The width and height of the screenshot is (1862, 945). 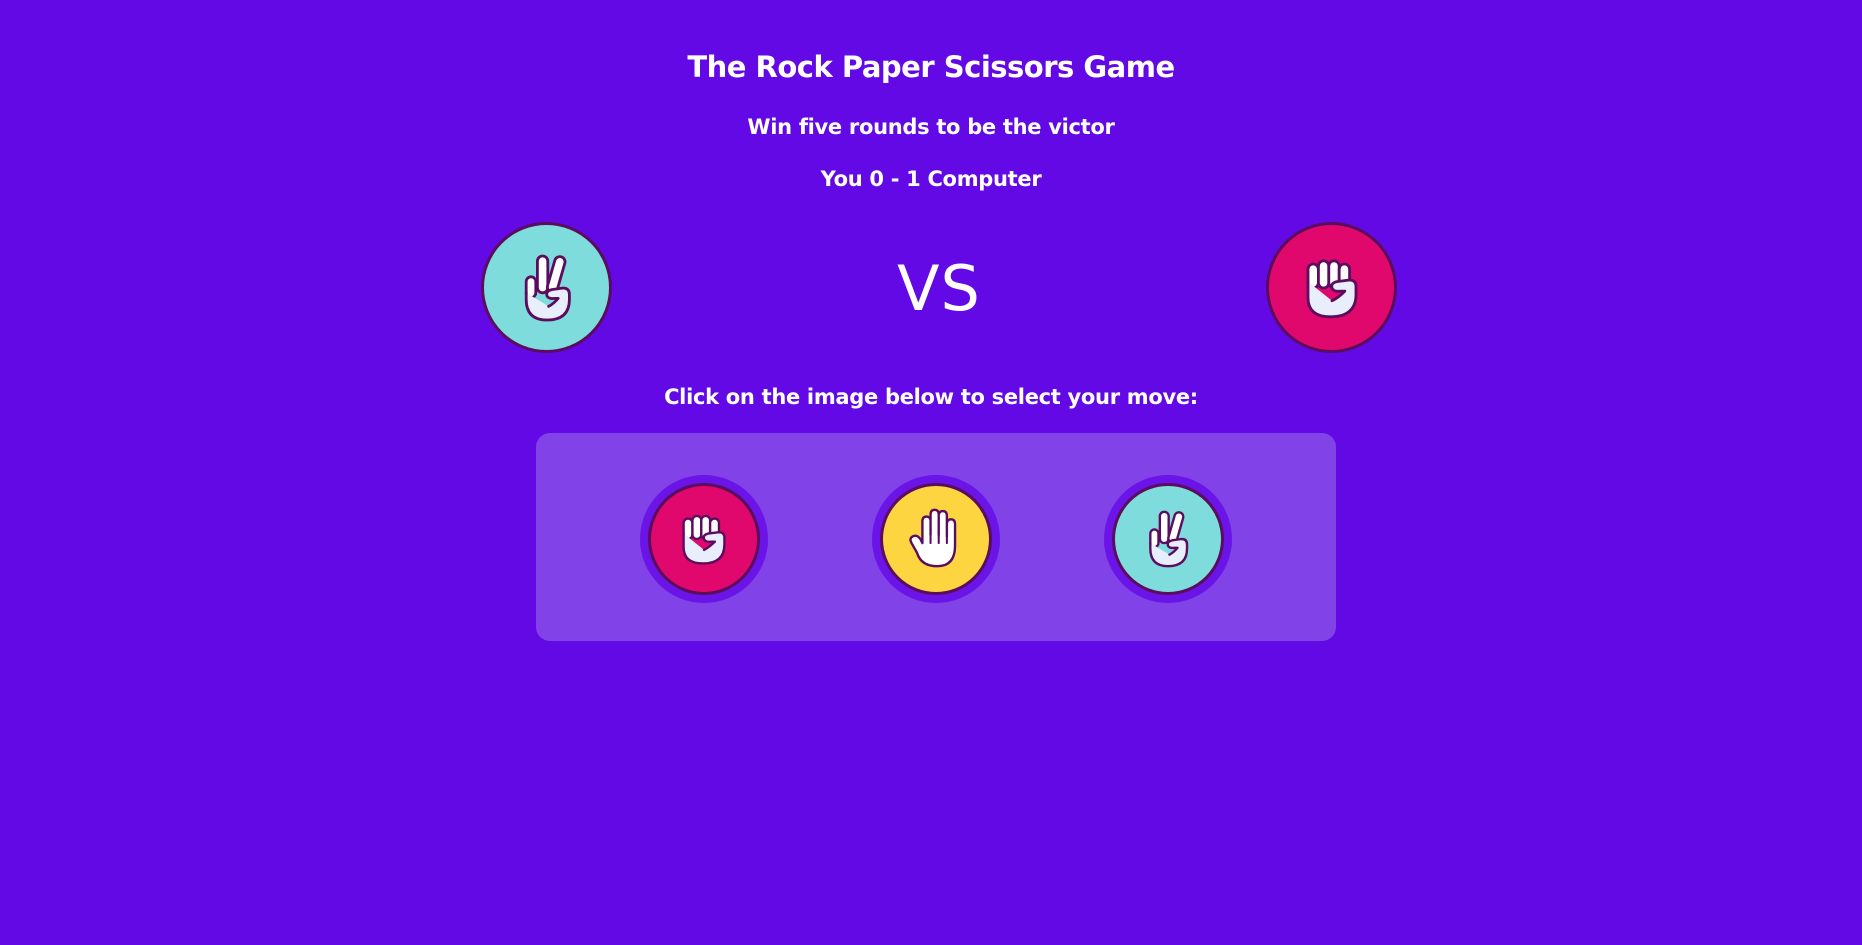 I want to click on scoreboard: You 0 - 1 Computer, so click(x=931, y=179).